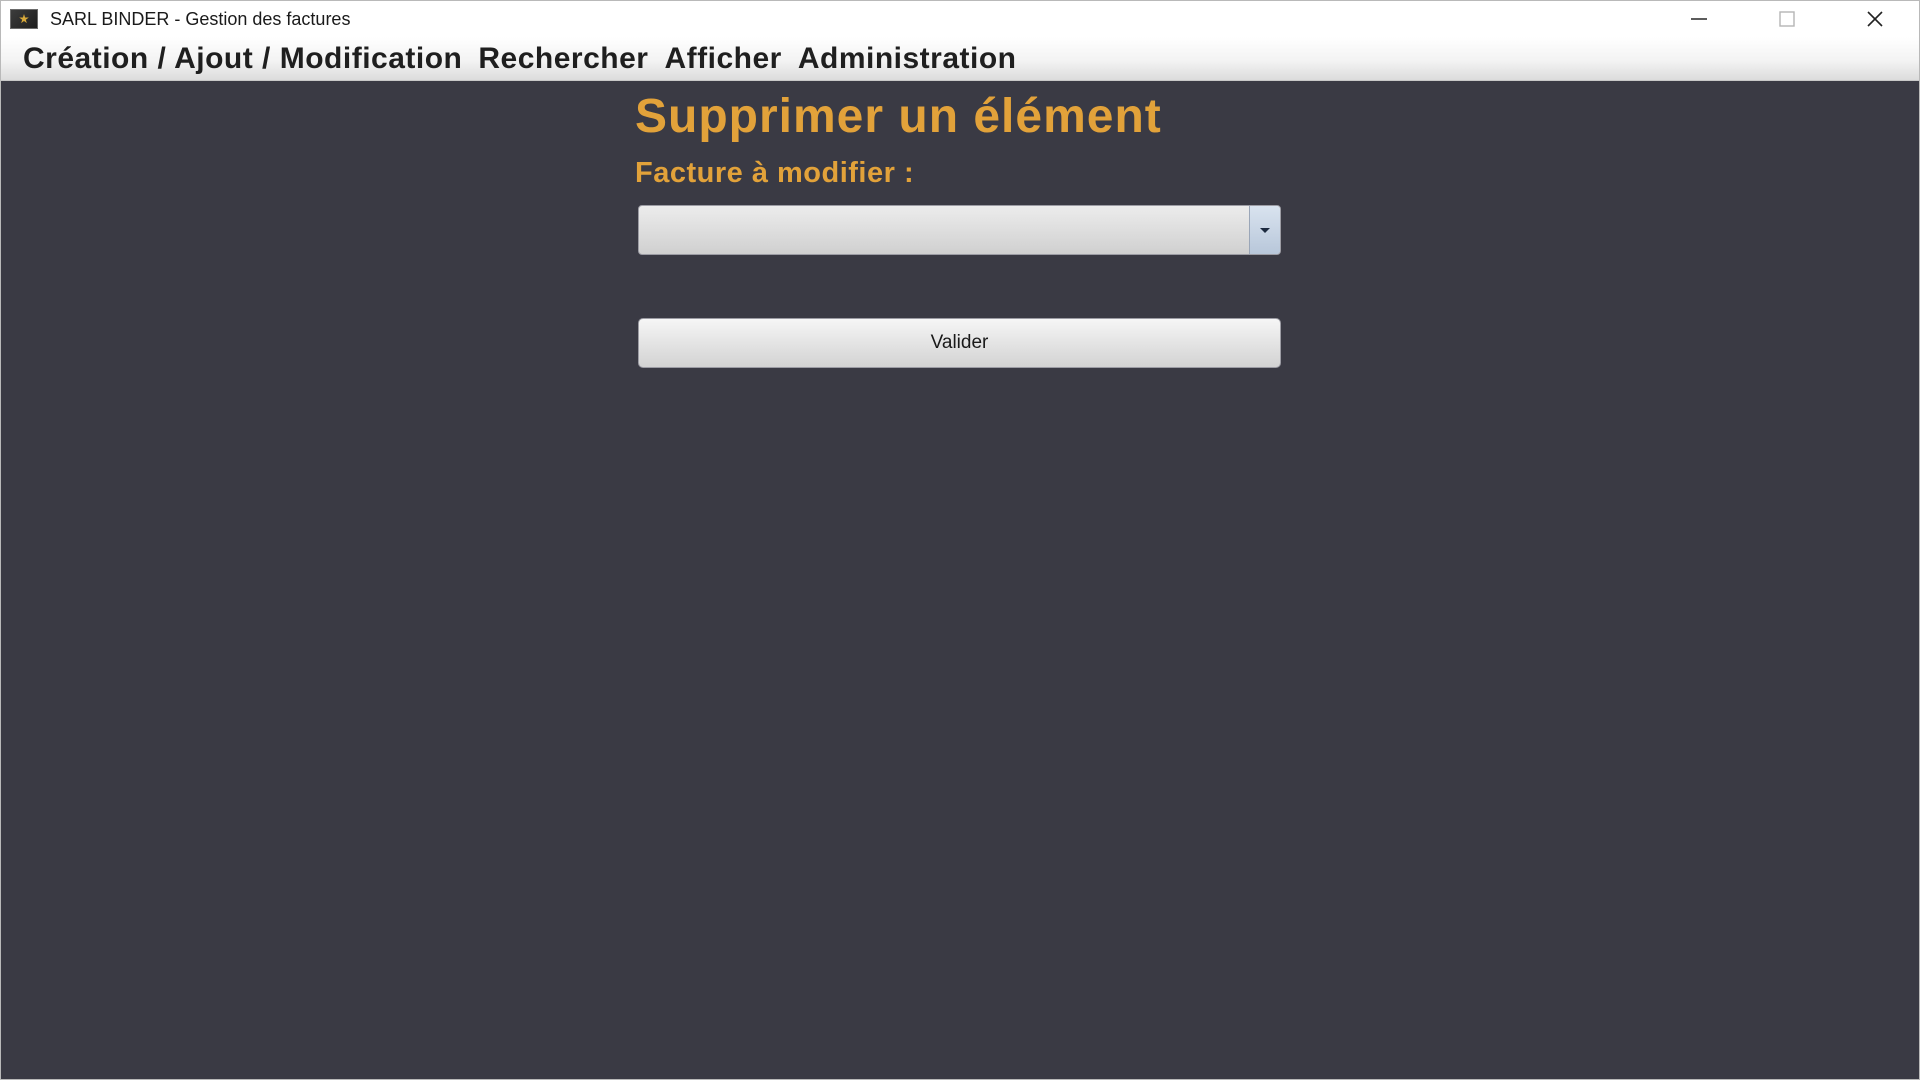 This screenshot has width=1920, height=1080. I want to click on title-bar: SARL BINDER - Gestion des factures, so click(960, 19).